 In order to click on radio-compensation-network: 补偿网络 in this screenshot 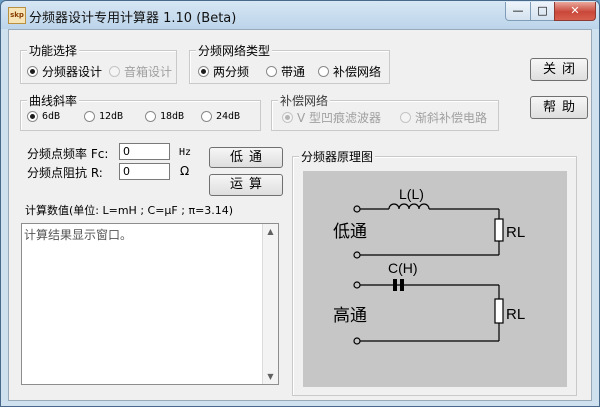, I will do `click(349, 71)`.